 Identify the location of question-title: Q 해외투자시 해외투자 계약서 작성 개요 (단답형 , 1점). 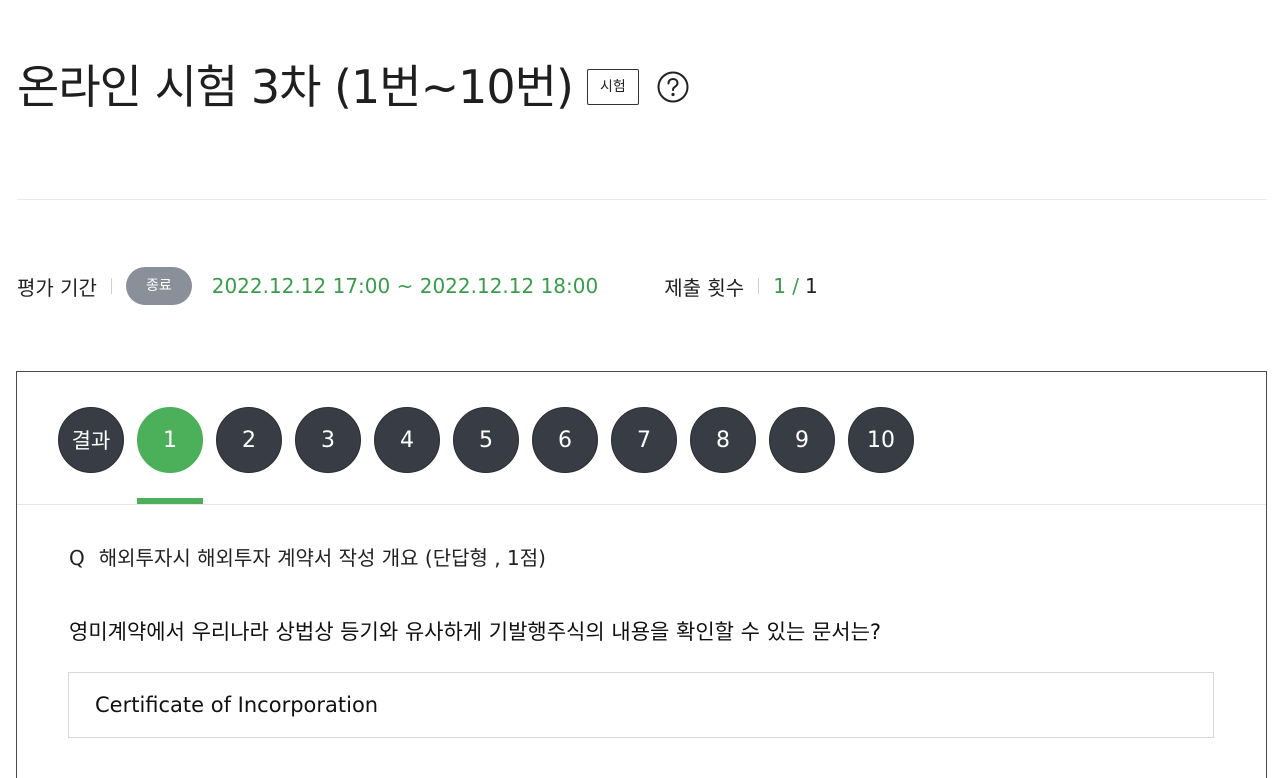
(307, 556).